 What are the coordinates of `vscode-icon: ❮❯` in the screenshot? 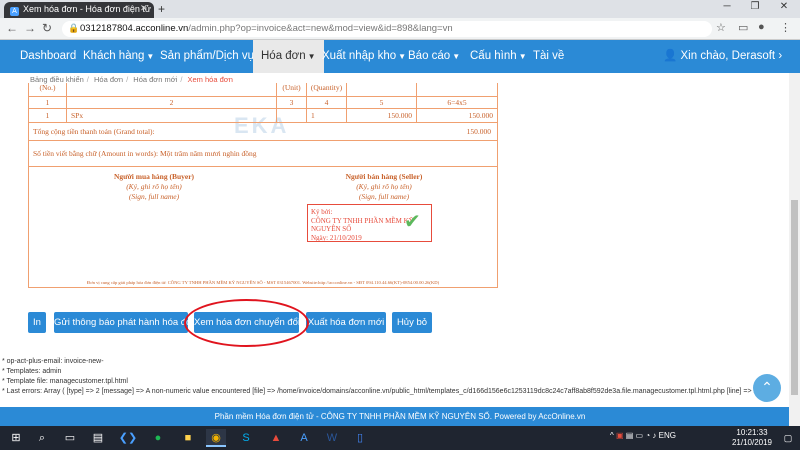 It's located at (128, 438).